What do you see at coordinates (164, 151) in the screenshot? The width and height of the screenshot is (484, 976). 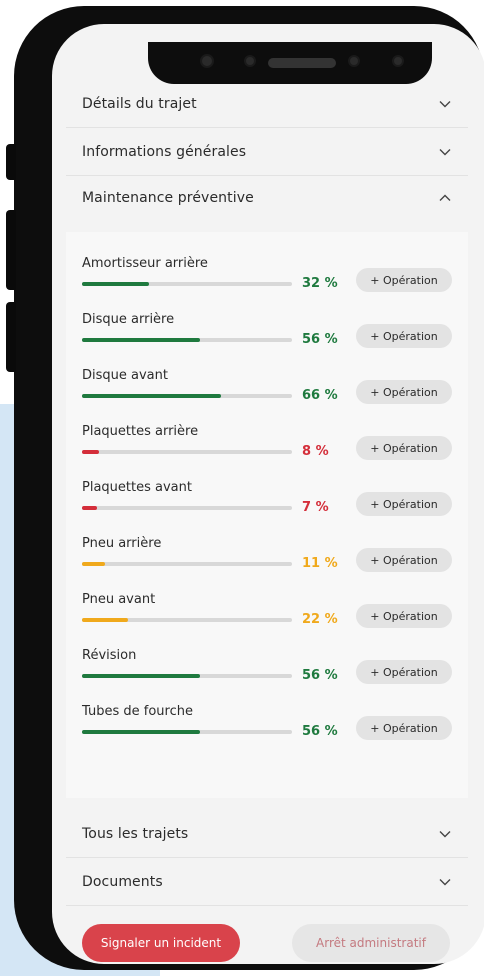 I see `section-general-info-label: Informations générales` at bounding box center [164, 151].